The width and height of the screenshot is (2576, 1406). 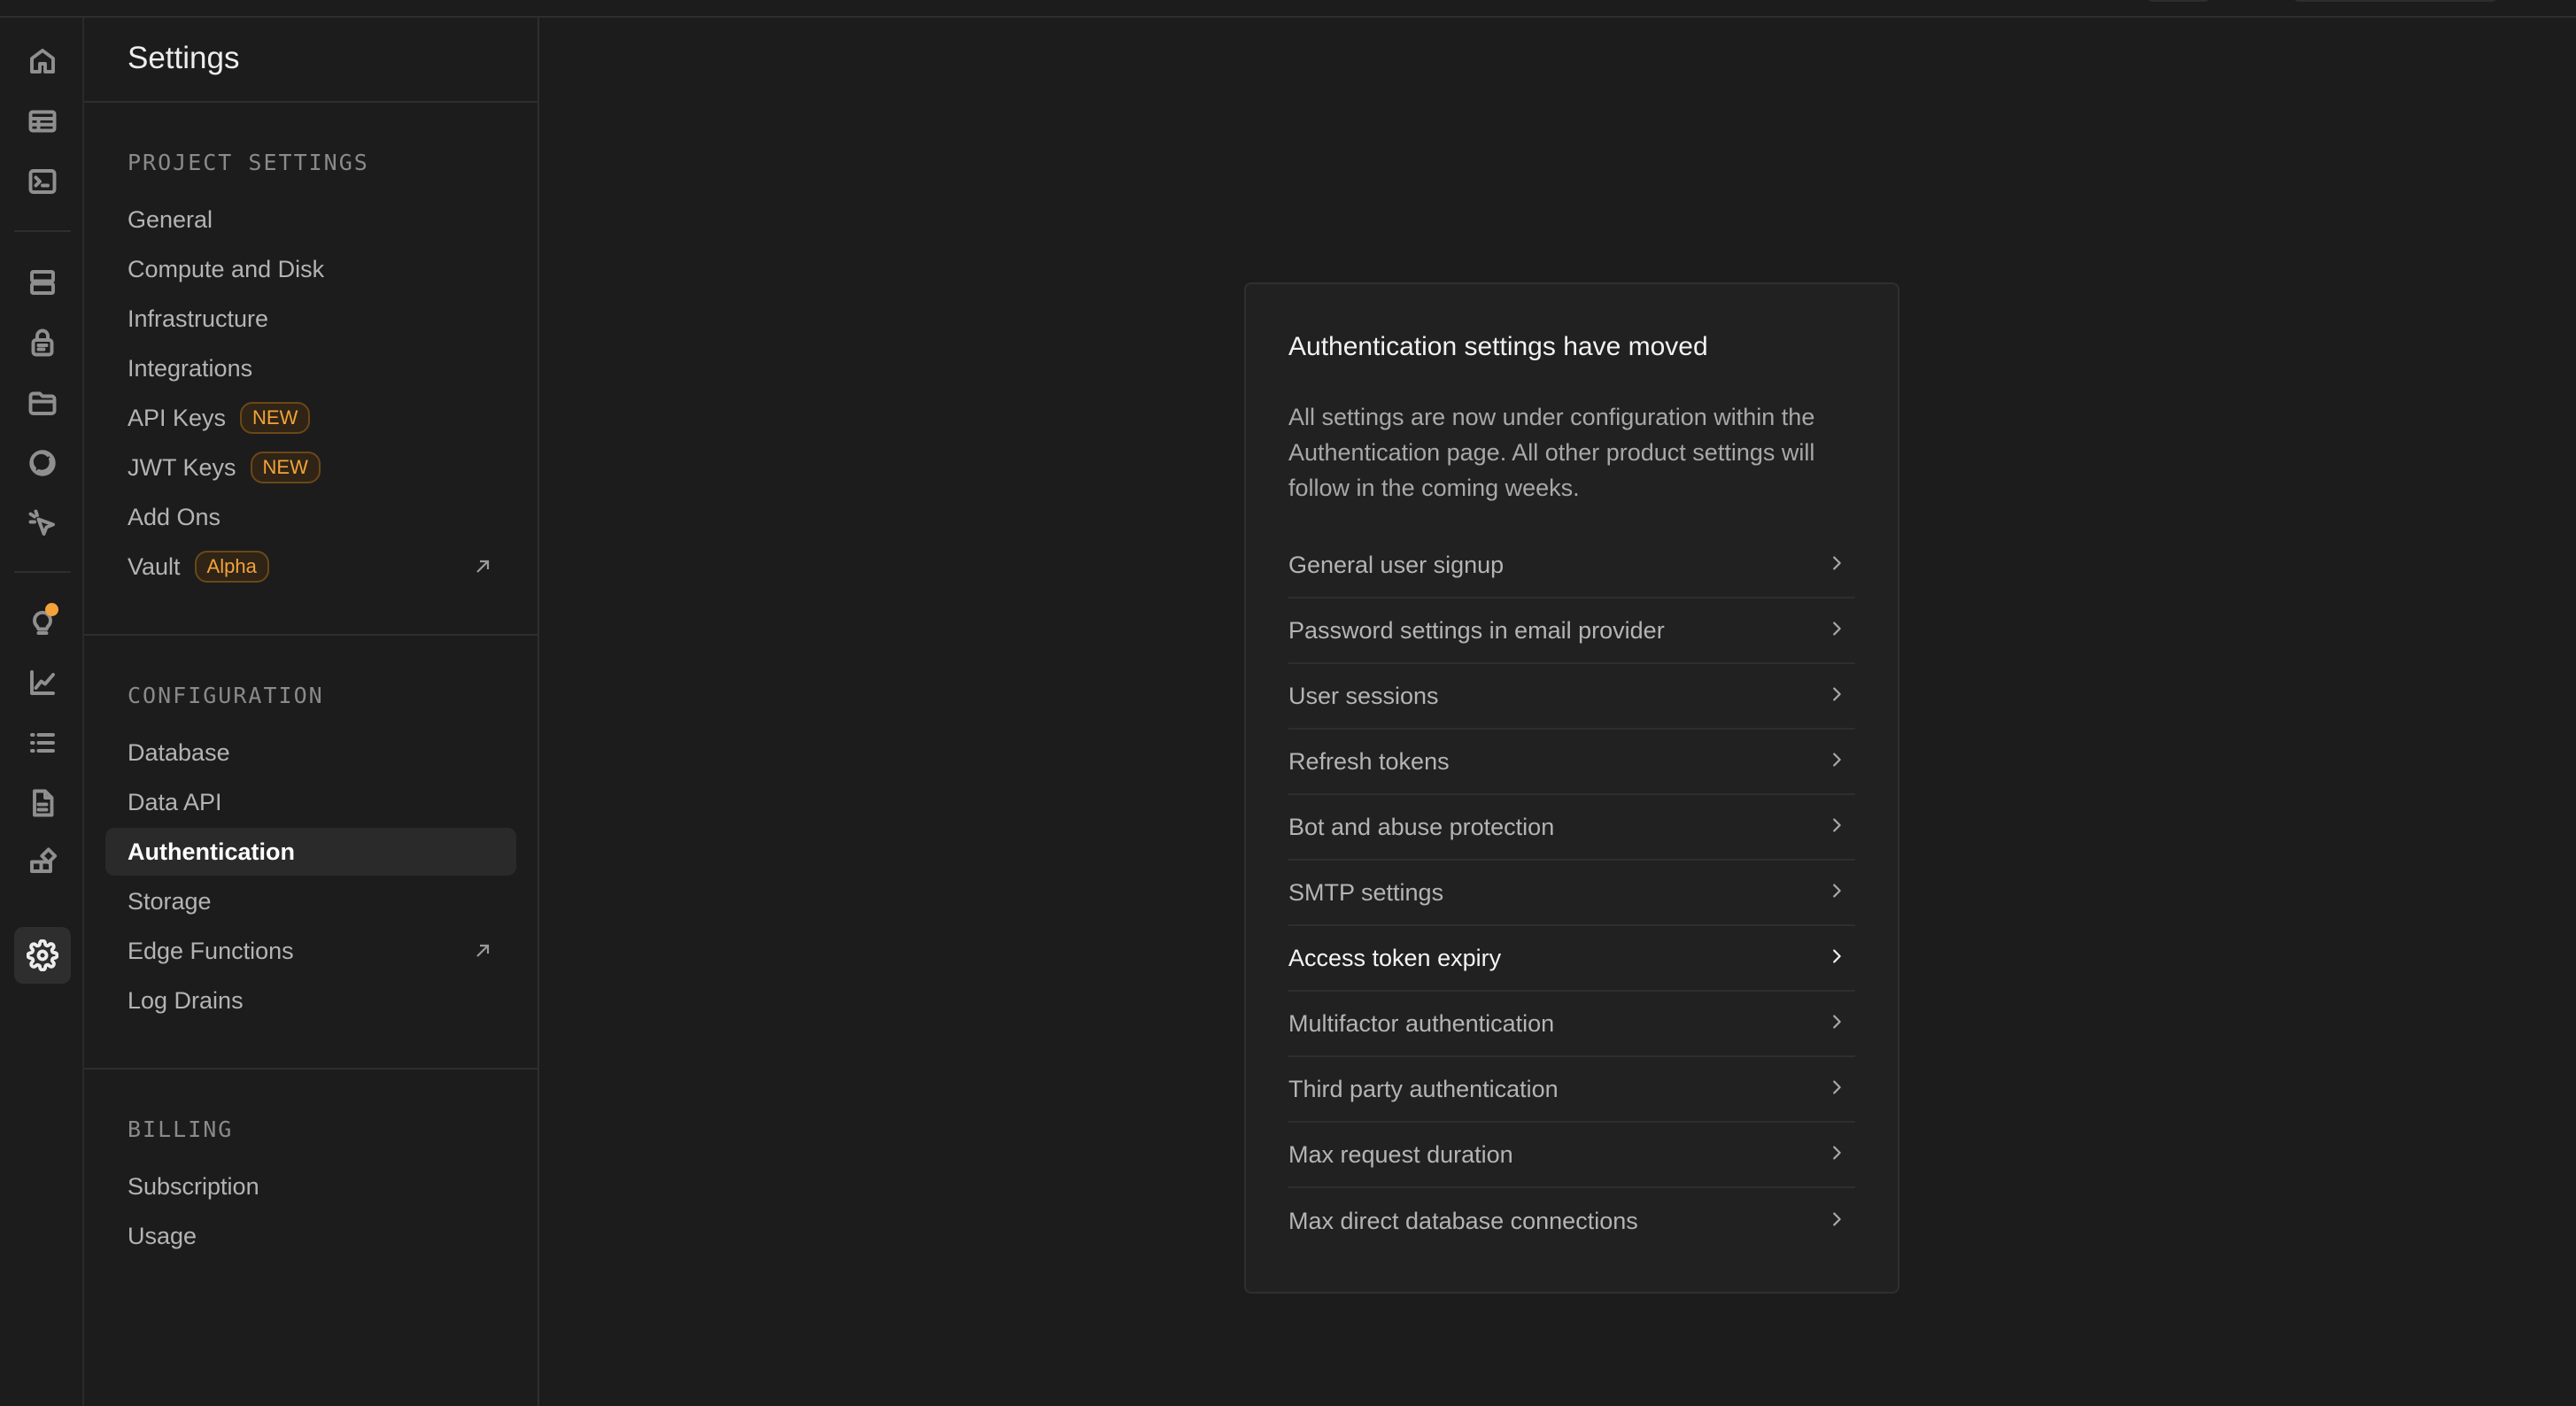 What do you see at coordinates (181, 1129) in the screenshot?
I see `section-title-billing: BILLING` at bounding box center [181, 1129].